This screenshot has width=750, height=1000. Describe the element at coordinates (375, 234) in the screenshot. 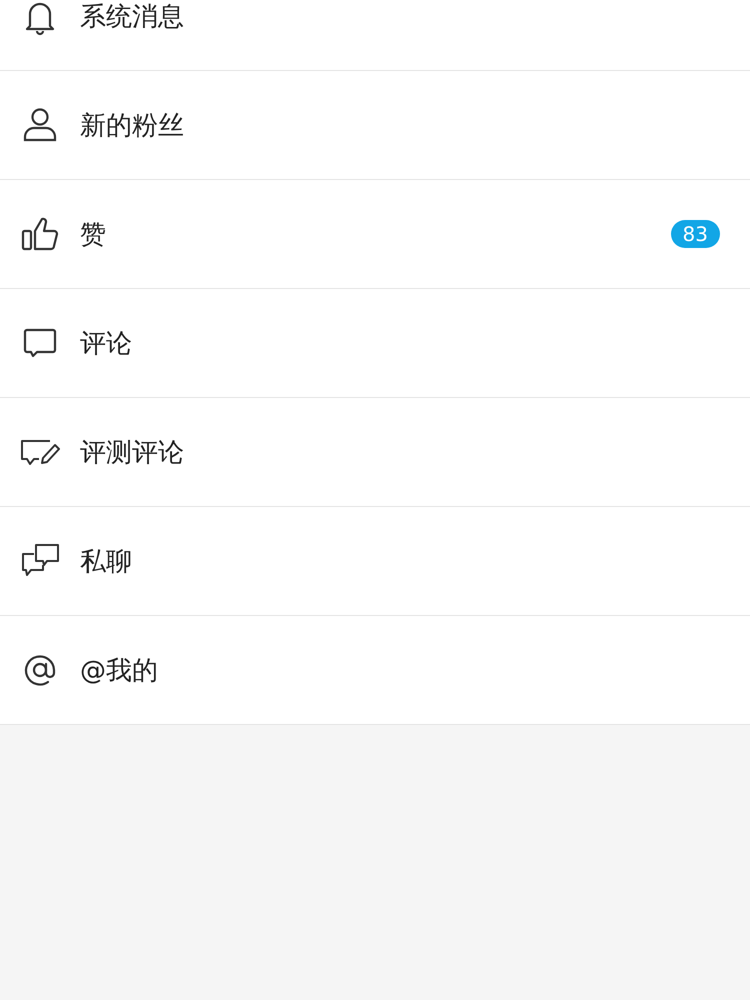

I see `message-category-row: 赞 83` at that location.